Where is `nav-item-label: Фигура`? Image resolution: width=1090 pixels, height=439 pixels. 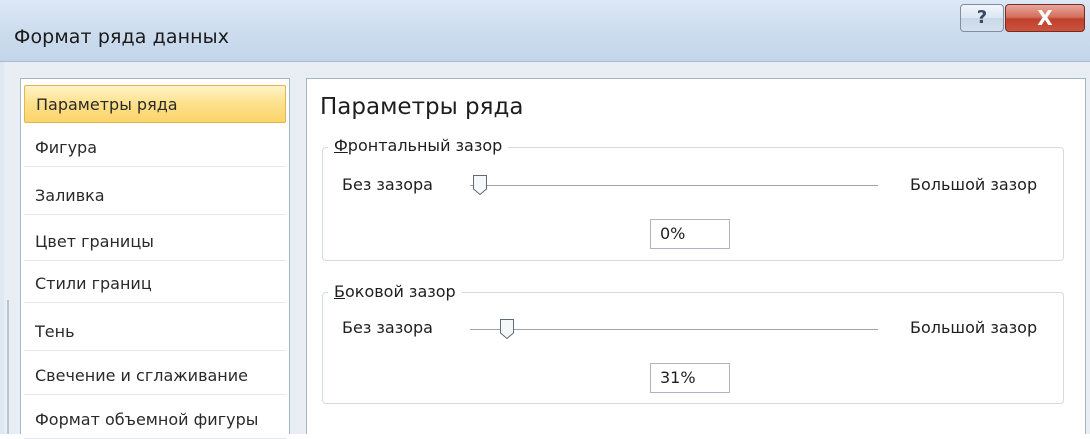
nav-item-label: Фигура is located at coordinates (66, 147).